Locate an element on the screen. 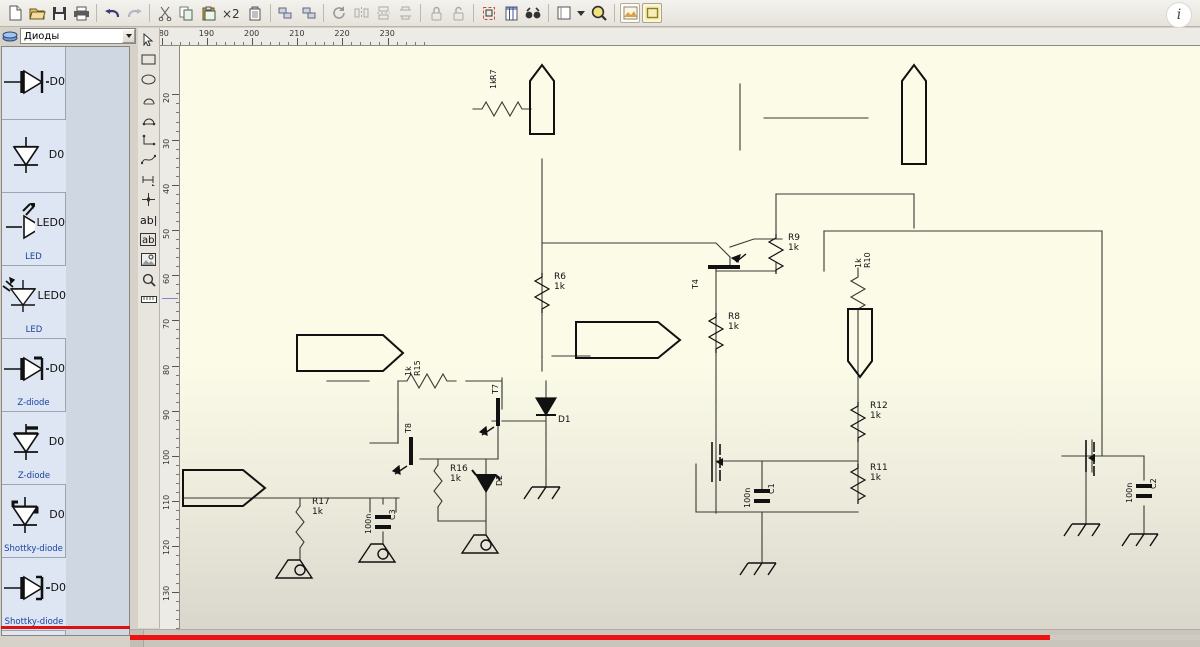 The width and height of the screenshot is (1200, 647). align-right-button is located at coordinates (308, 13).